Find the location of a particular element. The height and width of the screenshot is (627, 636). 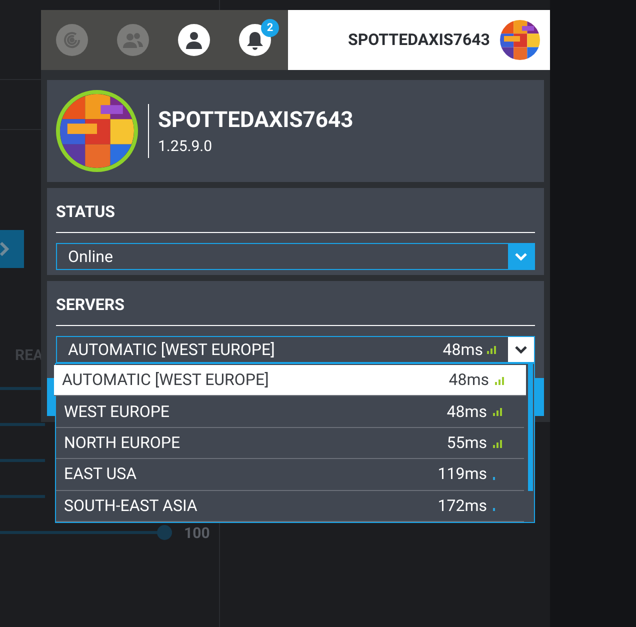

server-option: EAST USA 119ms is located at coordinates (290, 475).